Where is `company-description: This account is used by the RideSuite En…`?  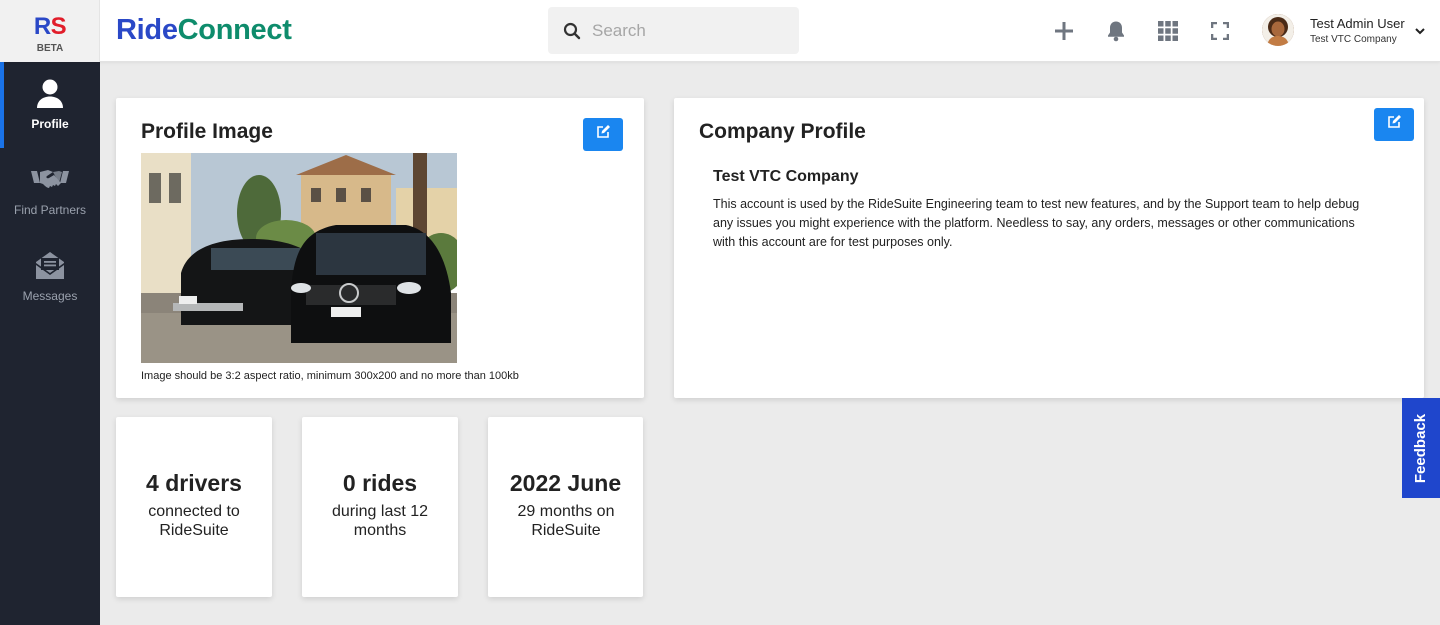 company-description: This account is used by the RideSuite En… is located at coordinates (1036, 223).